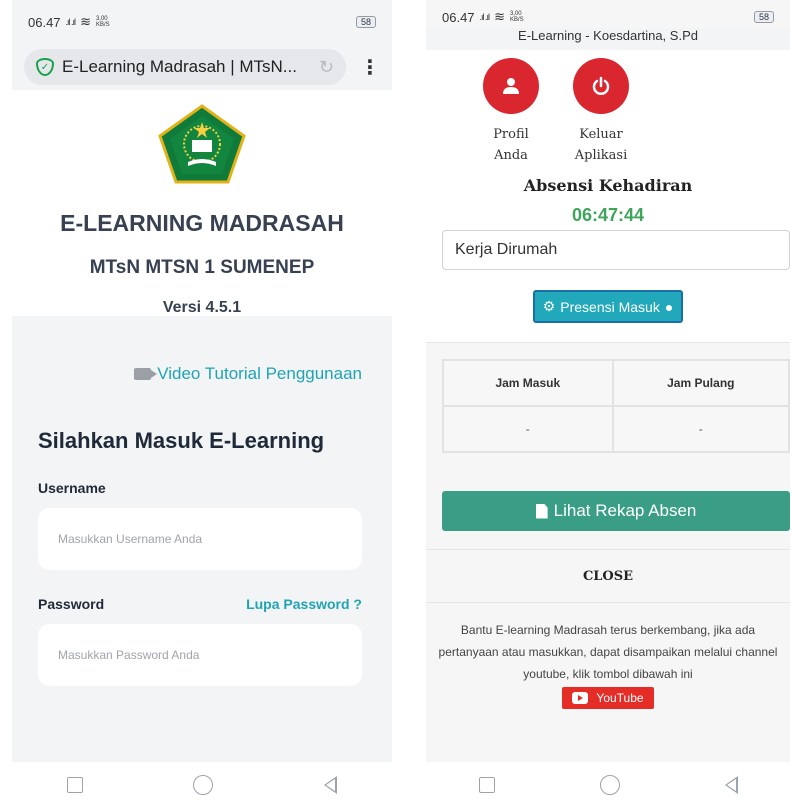 The image size is (793, 808). Describe the element at coordinates (202, 267) in the screenshot. I see `school-name: MTsN MTSN 1 SUMENEP` at that location.